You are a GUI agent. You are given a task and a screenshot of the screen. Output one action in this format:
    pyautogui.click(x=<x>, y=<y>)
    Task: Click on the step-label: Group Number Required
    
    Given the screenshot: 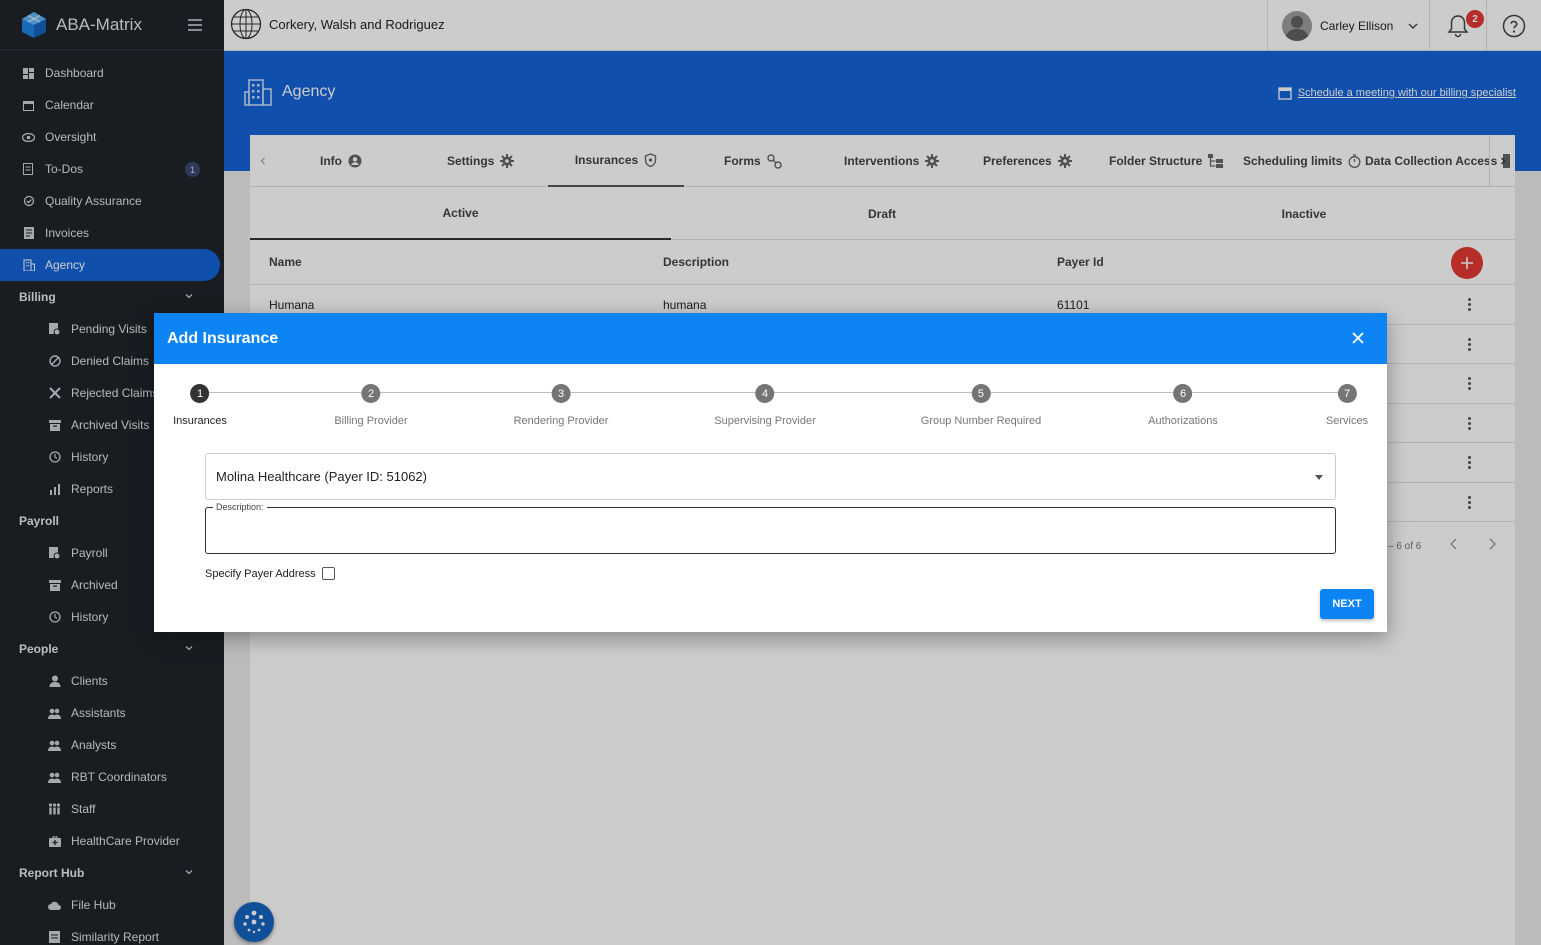 What is the action you would take?
    pyautogui.click(x=981, y=421)
    